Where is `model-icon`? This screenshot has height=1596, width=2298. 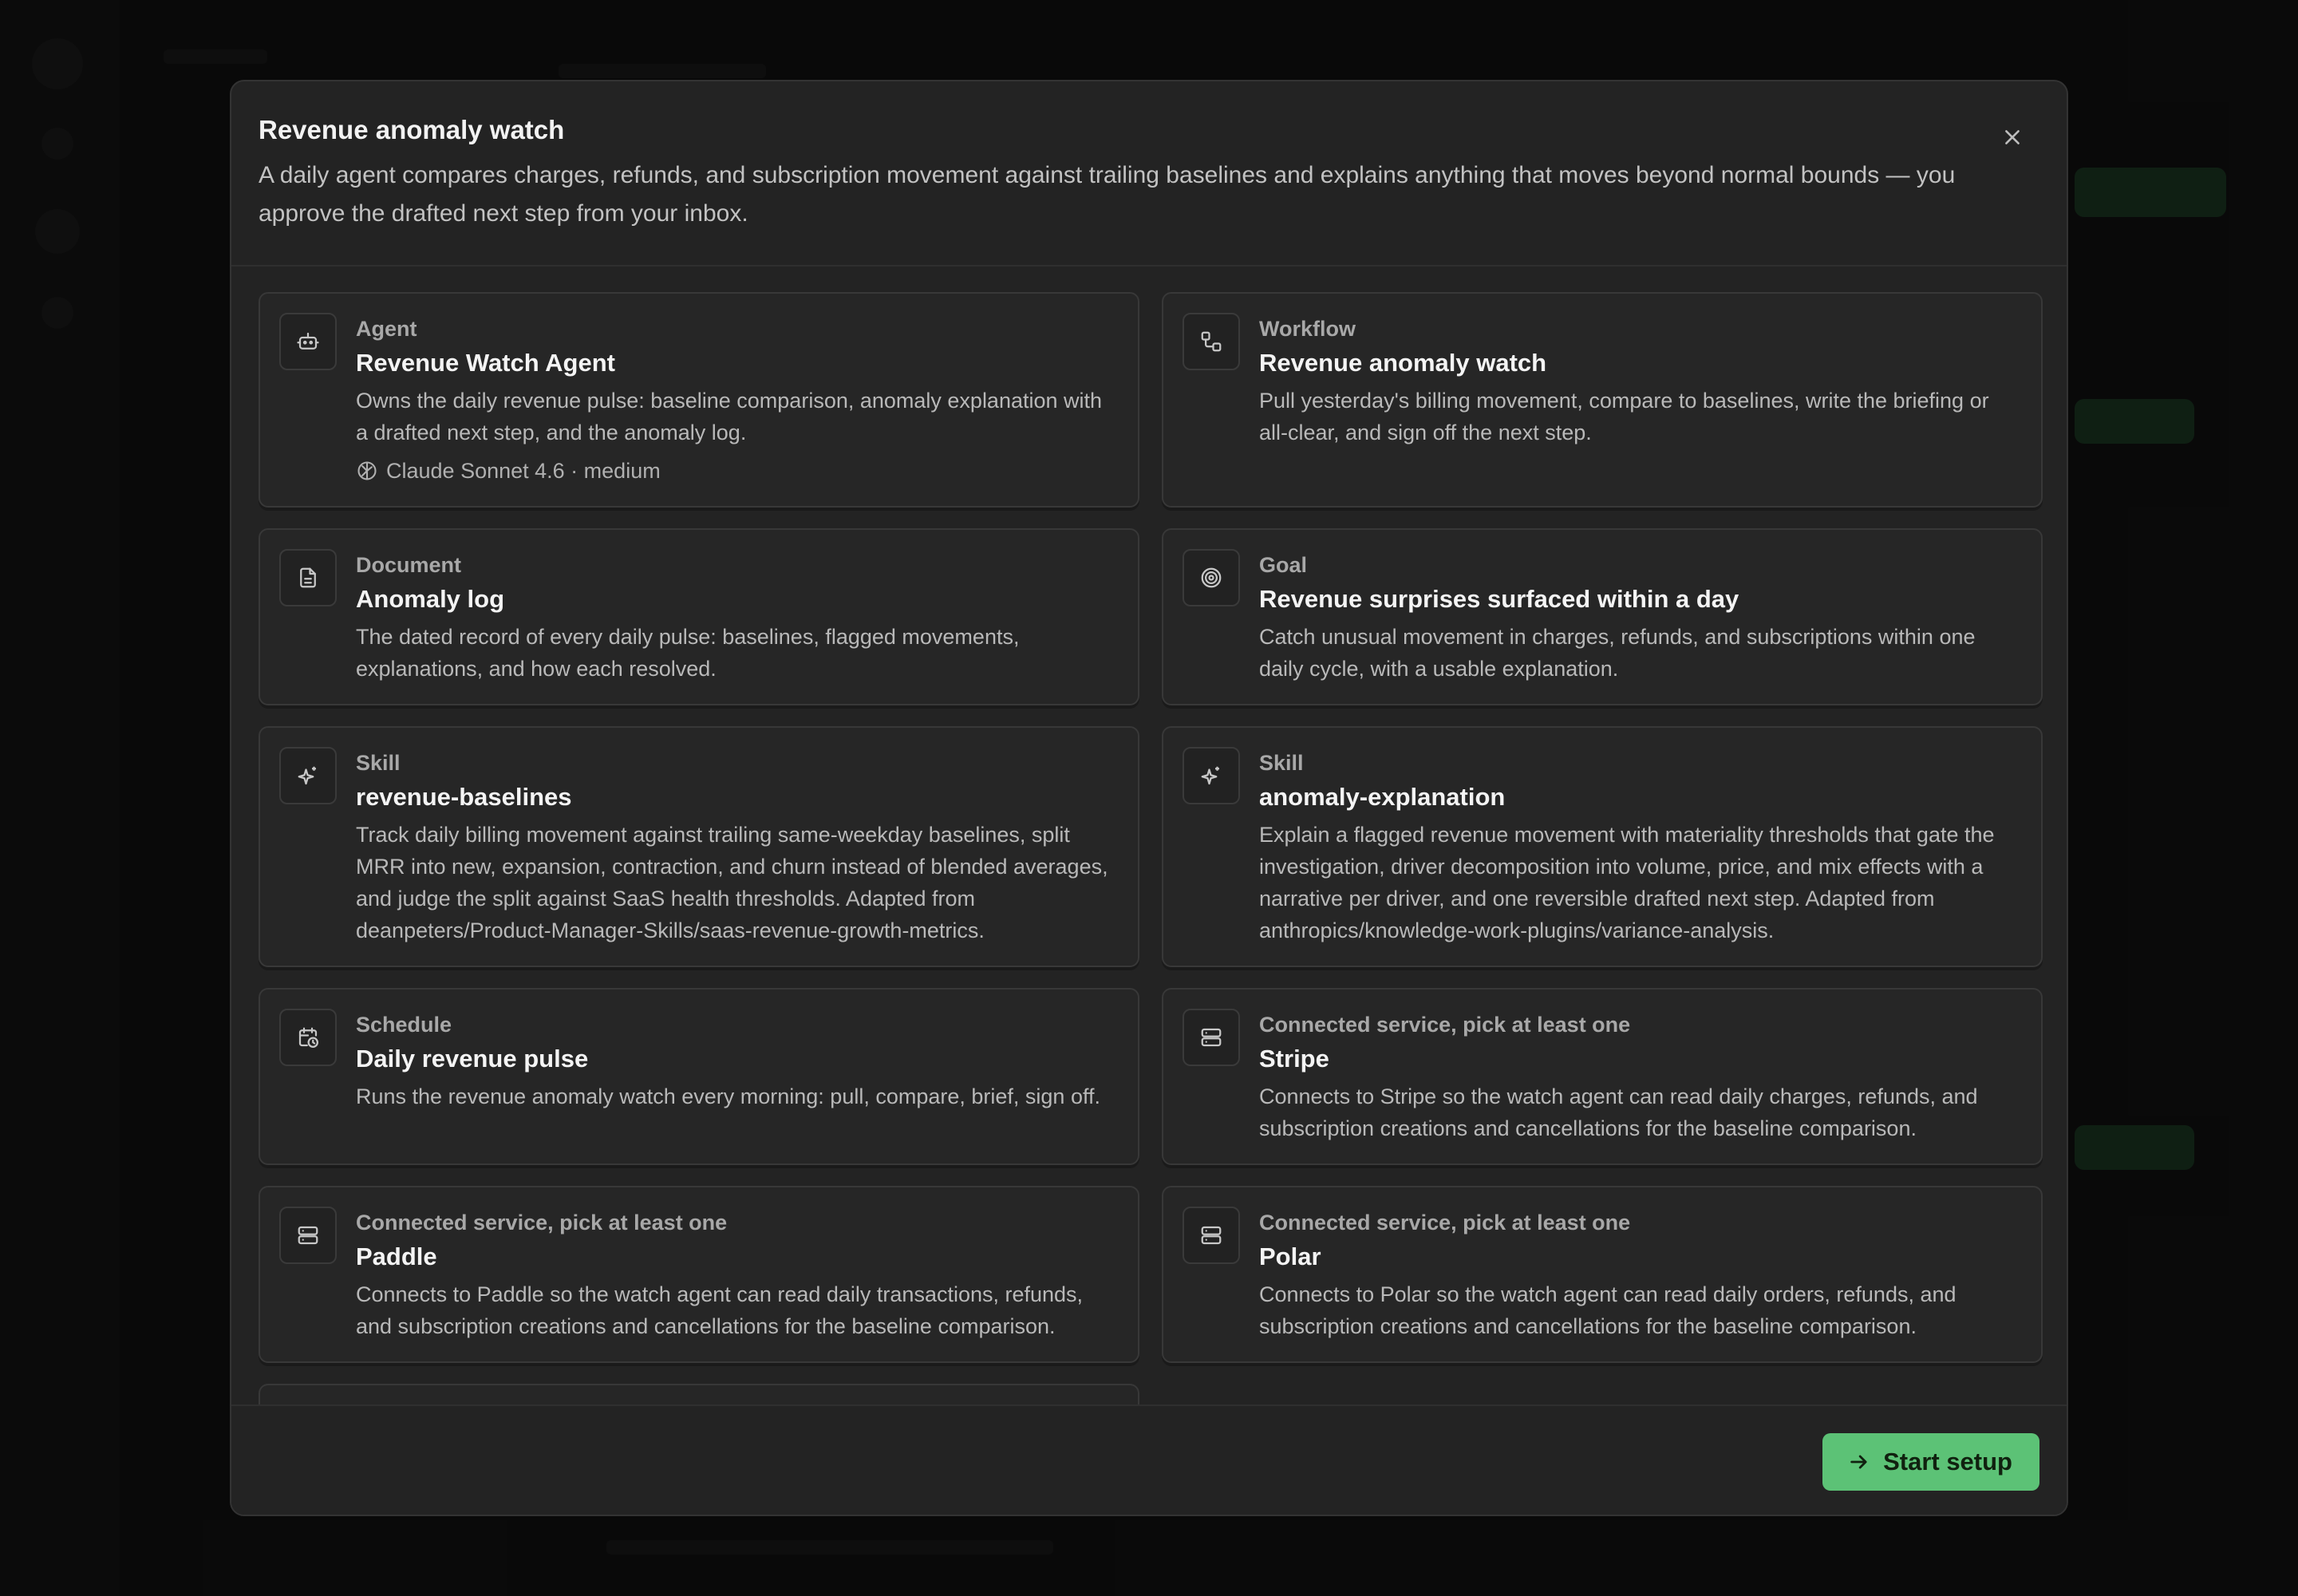
model-icon is located at coordinates (367, 470).